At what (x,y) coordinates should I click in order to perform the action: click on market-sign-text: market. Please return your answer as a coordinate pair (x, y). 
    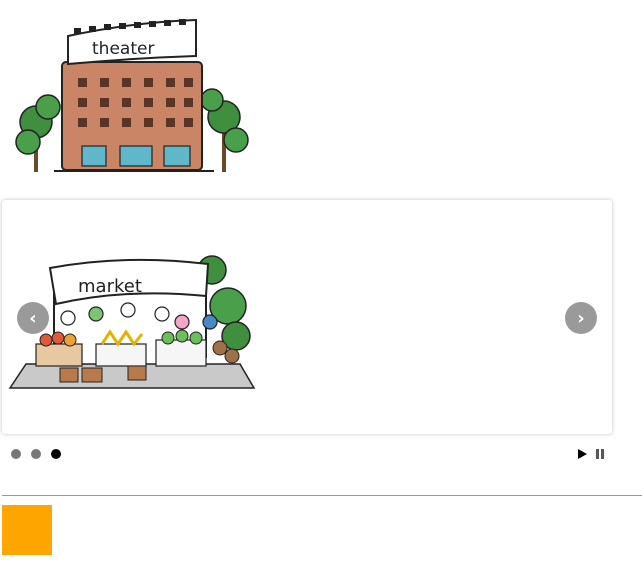
    Looking at the image, I should click on (110, 286).